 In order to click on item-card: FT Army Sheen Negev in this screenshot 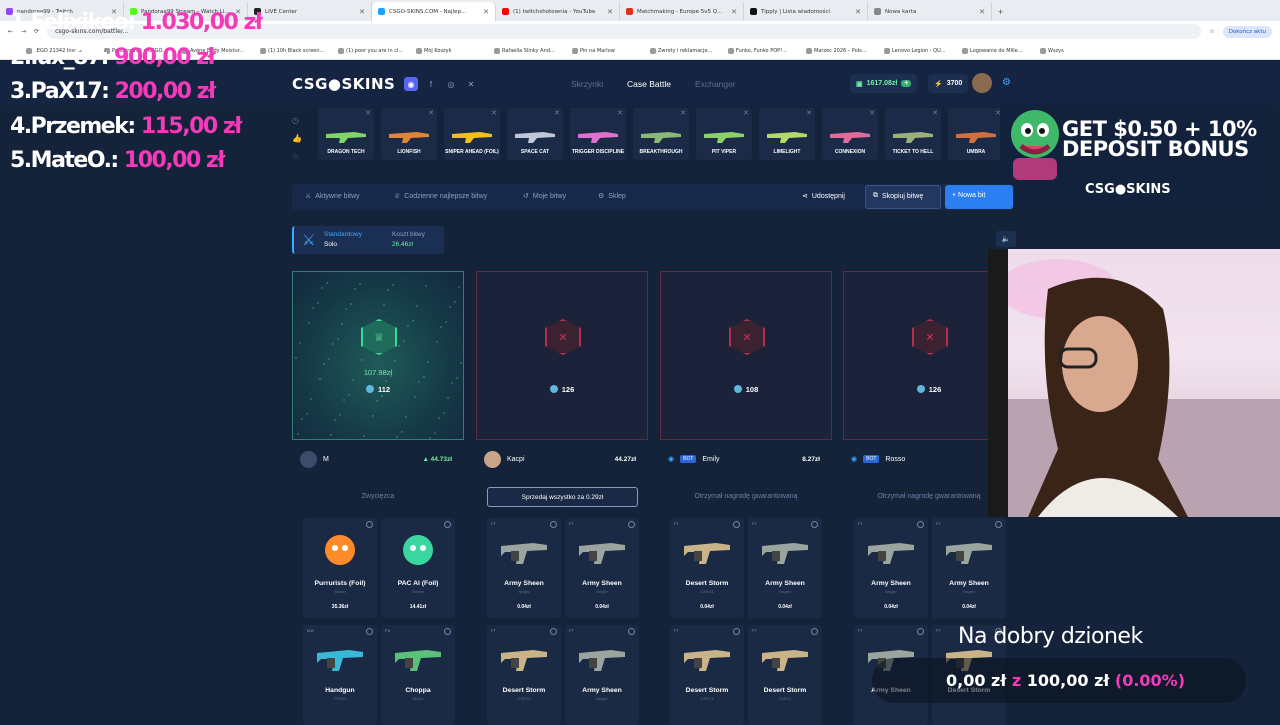, I will do `click(602, 675)`.